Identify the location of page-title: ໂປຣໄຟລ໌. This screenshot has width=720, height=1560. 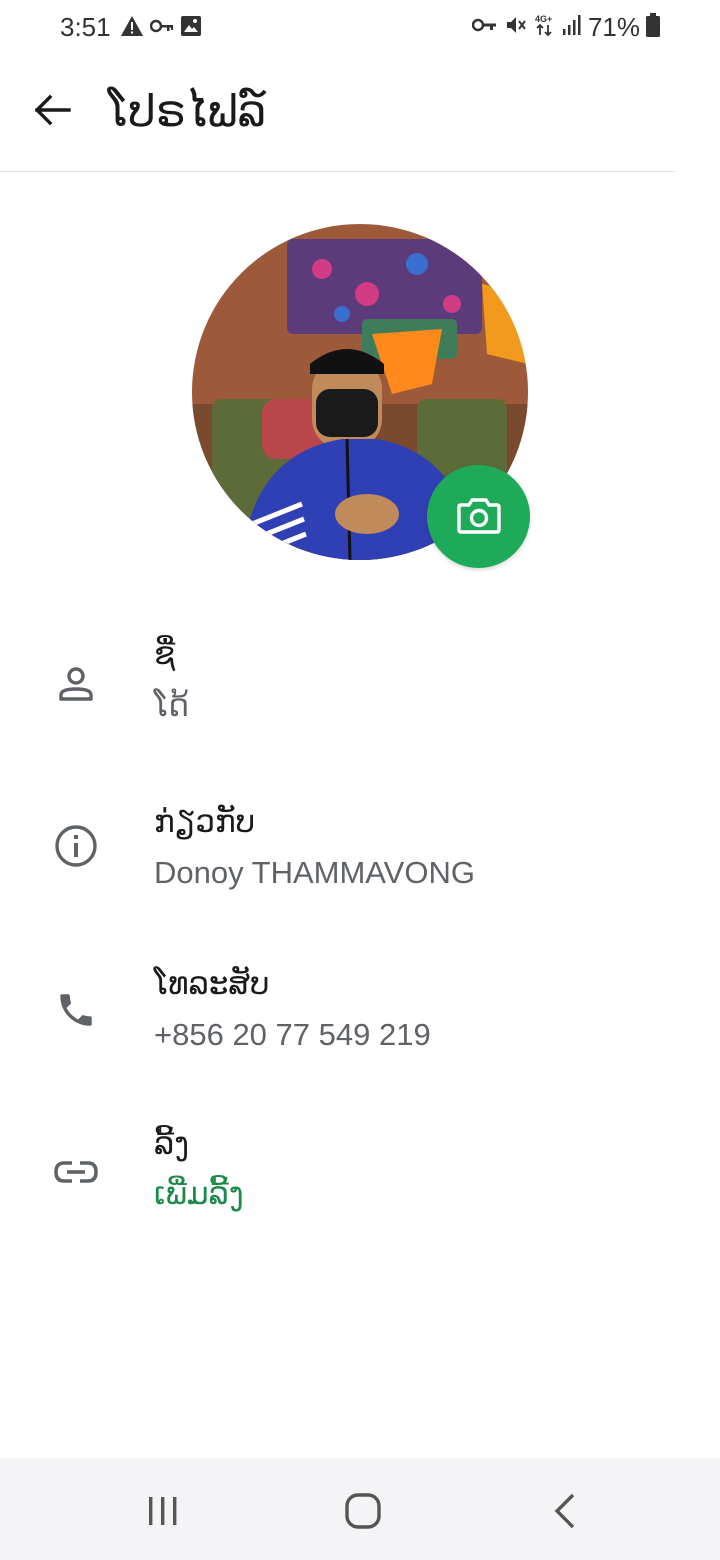
(187, 111).